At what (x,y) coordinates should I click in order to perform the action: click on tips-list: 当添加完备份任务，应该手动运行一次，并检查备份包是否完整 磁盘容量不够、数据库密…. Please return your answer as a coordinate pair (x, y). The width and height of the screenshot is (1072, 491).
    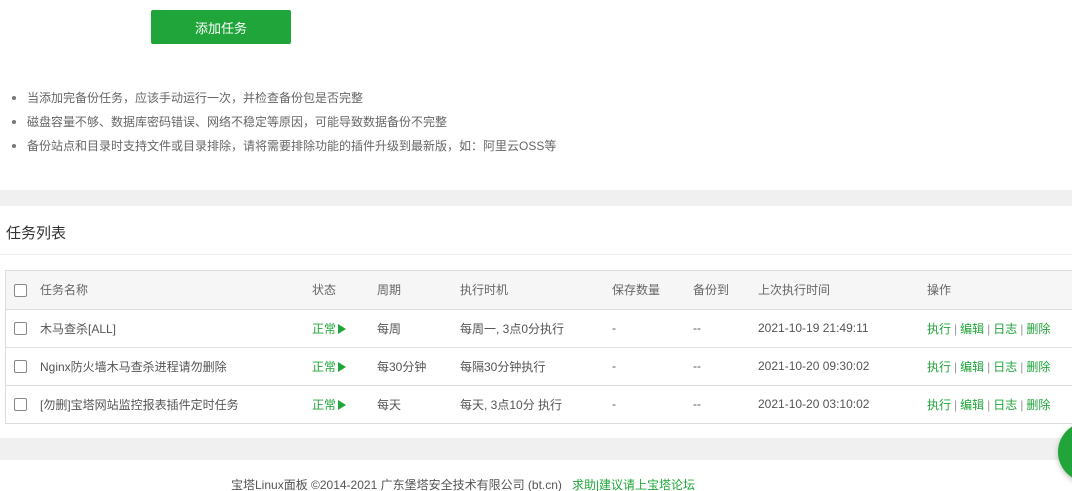
    Looking at the image, I should click on (283, 122).